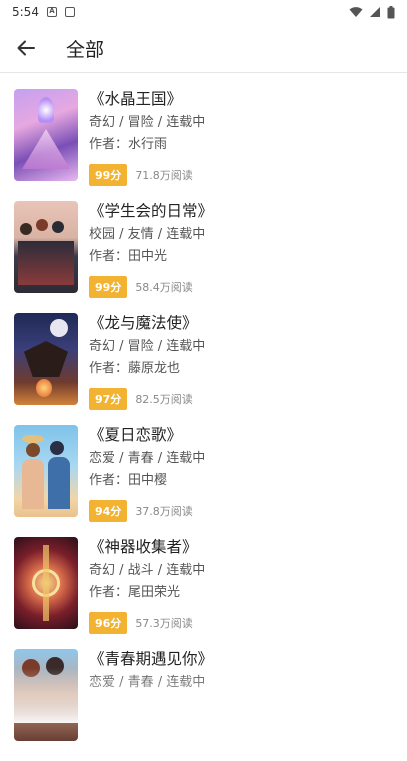 This screenshot has width=407, height=761. Describe the element at coordinates (128, 480) in the screenshot. I see `book-author: 作者：田中樱` at that location.